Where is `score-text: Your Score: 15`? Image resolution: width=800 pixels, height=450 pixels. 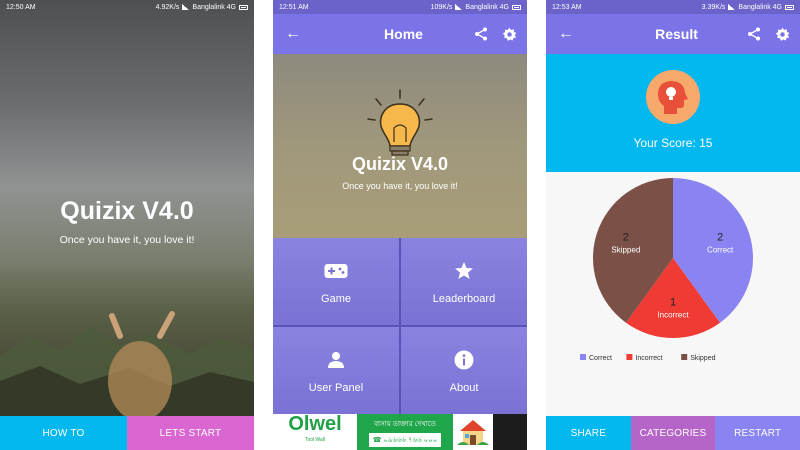 score-text: Your Score: 15 is located at coordinates (673, 143).